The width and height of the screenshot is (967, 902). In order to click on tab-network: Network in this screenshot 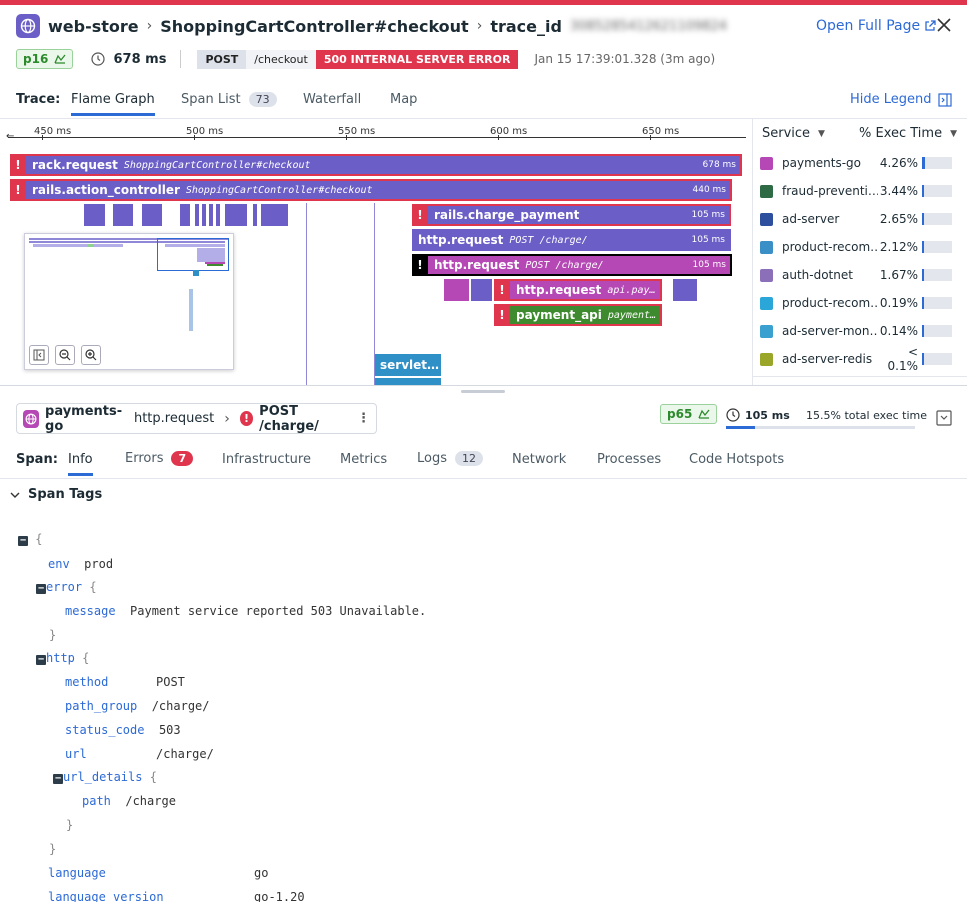, I will do `click(539, 459)`.